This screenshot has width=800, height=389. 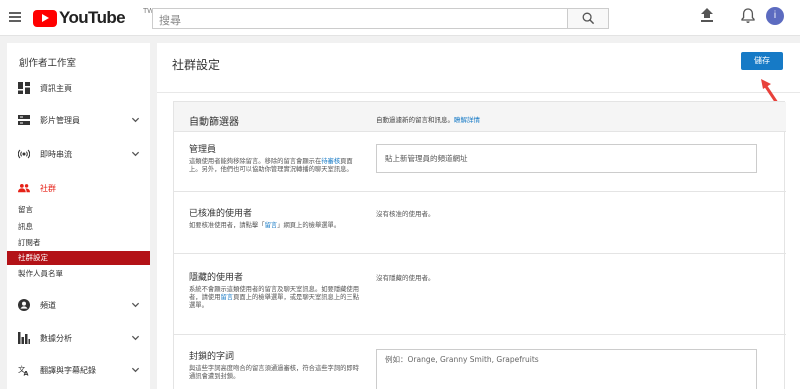 What do you see at coordinates (15, 17) in the screenshot?
I see `menu-icon` at bounding box center [15, 17].